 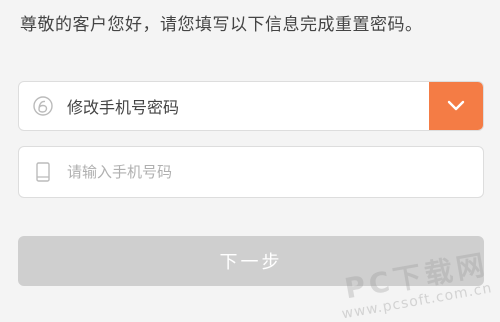 I want to click on intro-text: 尊敬的客户您好，请您填写以下信息完成重置密码。, so click(x=221, y=25).